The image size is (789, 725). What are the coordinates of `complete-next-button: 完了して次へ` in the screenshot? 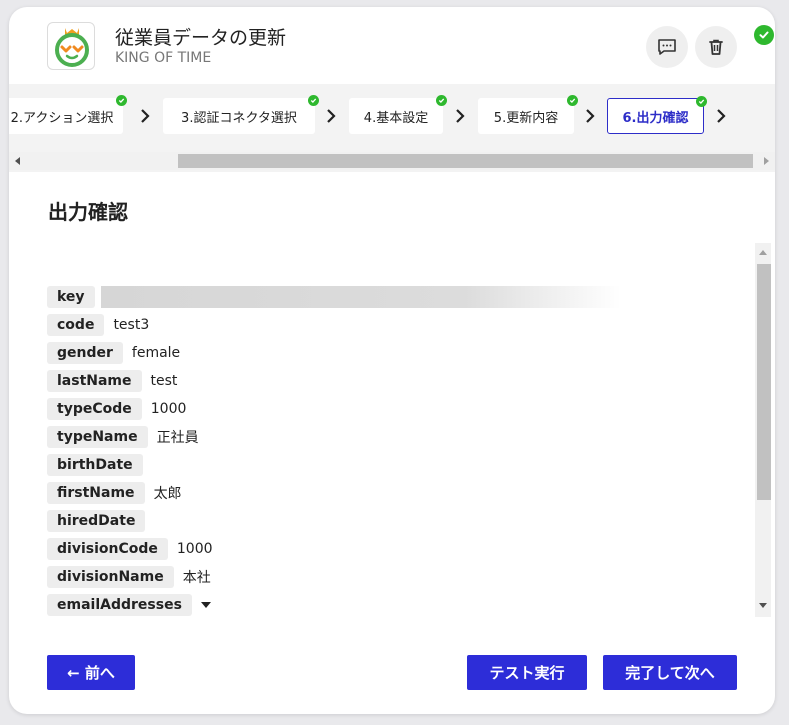 It's located at (670, 672).